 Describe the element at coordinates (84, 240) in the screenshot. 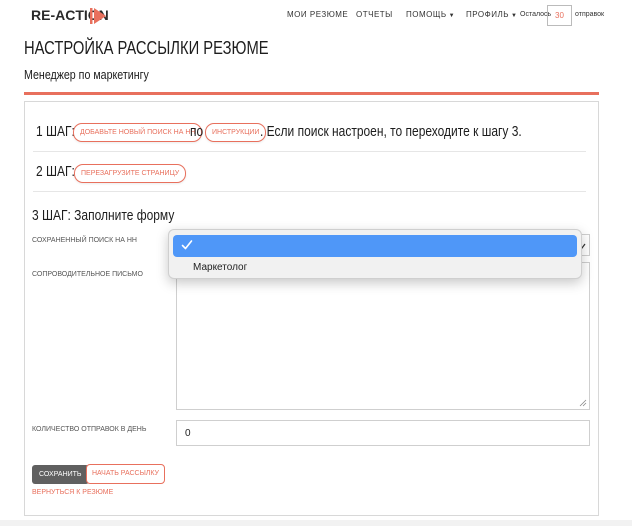

I see `saved-search-label: СОХРАНЕННЫЙ ПОИСК НА HH` at that location.